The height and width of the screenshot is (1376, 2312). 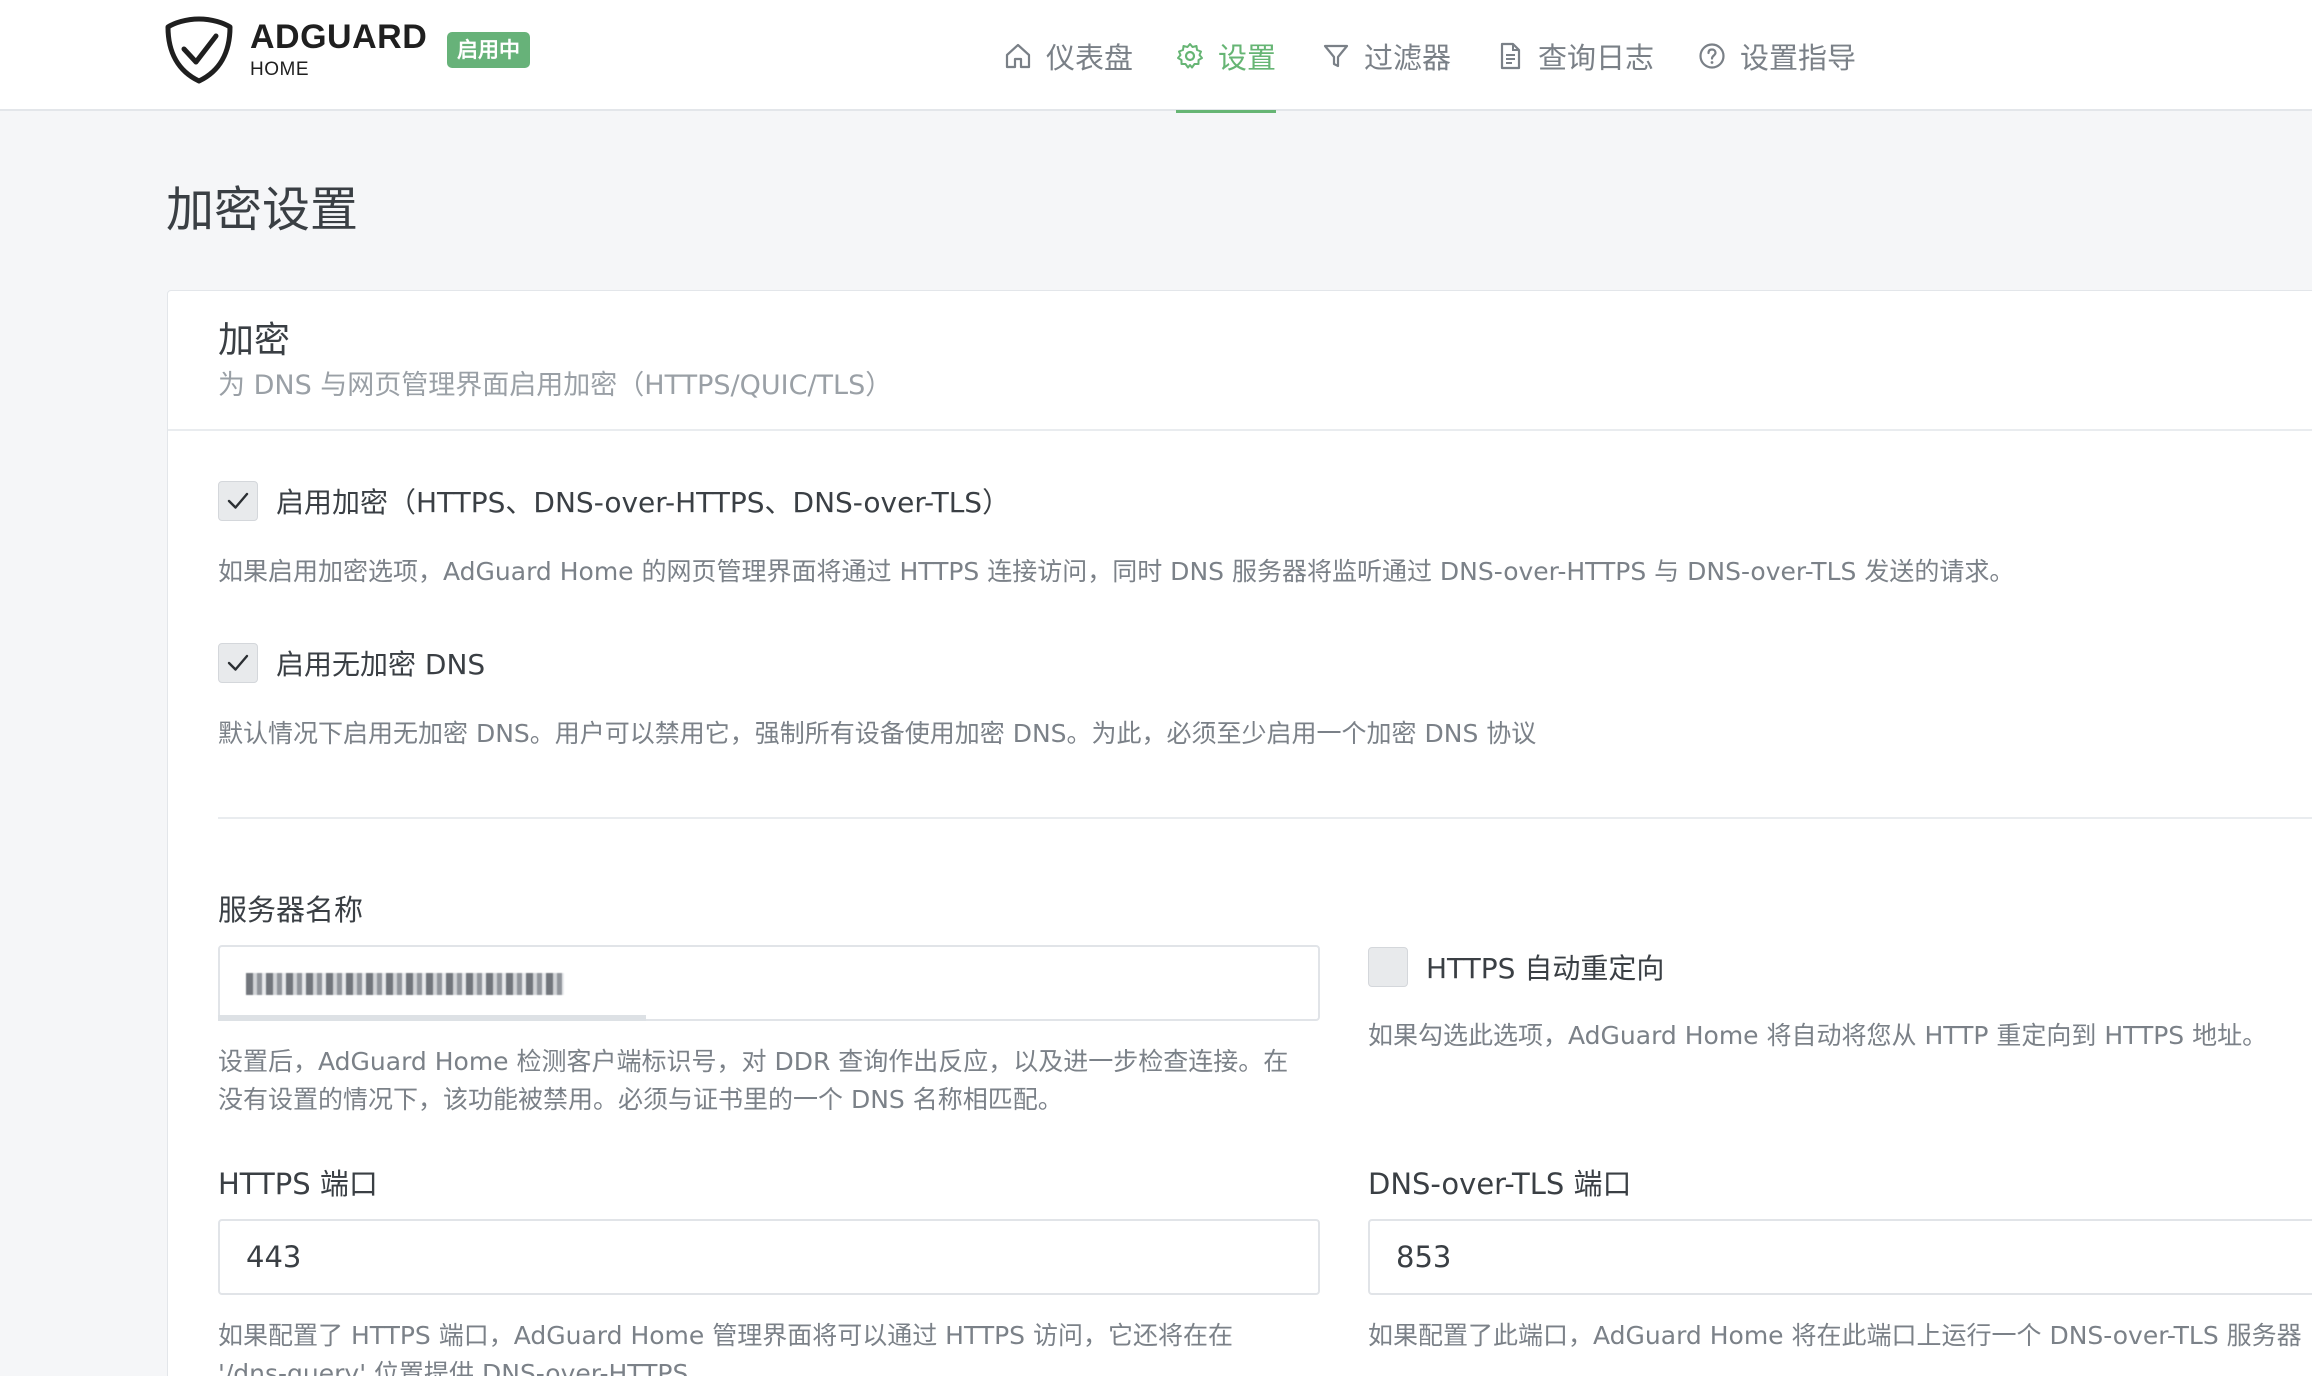 What do you see at coordinates (199, 50) in the screenshot?
I see `adguard-shield-logo-icon` at bounding box center [199, 50].